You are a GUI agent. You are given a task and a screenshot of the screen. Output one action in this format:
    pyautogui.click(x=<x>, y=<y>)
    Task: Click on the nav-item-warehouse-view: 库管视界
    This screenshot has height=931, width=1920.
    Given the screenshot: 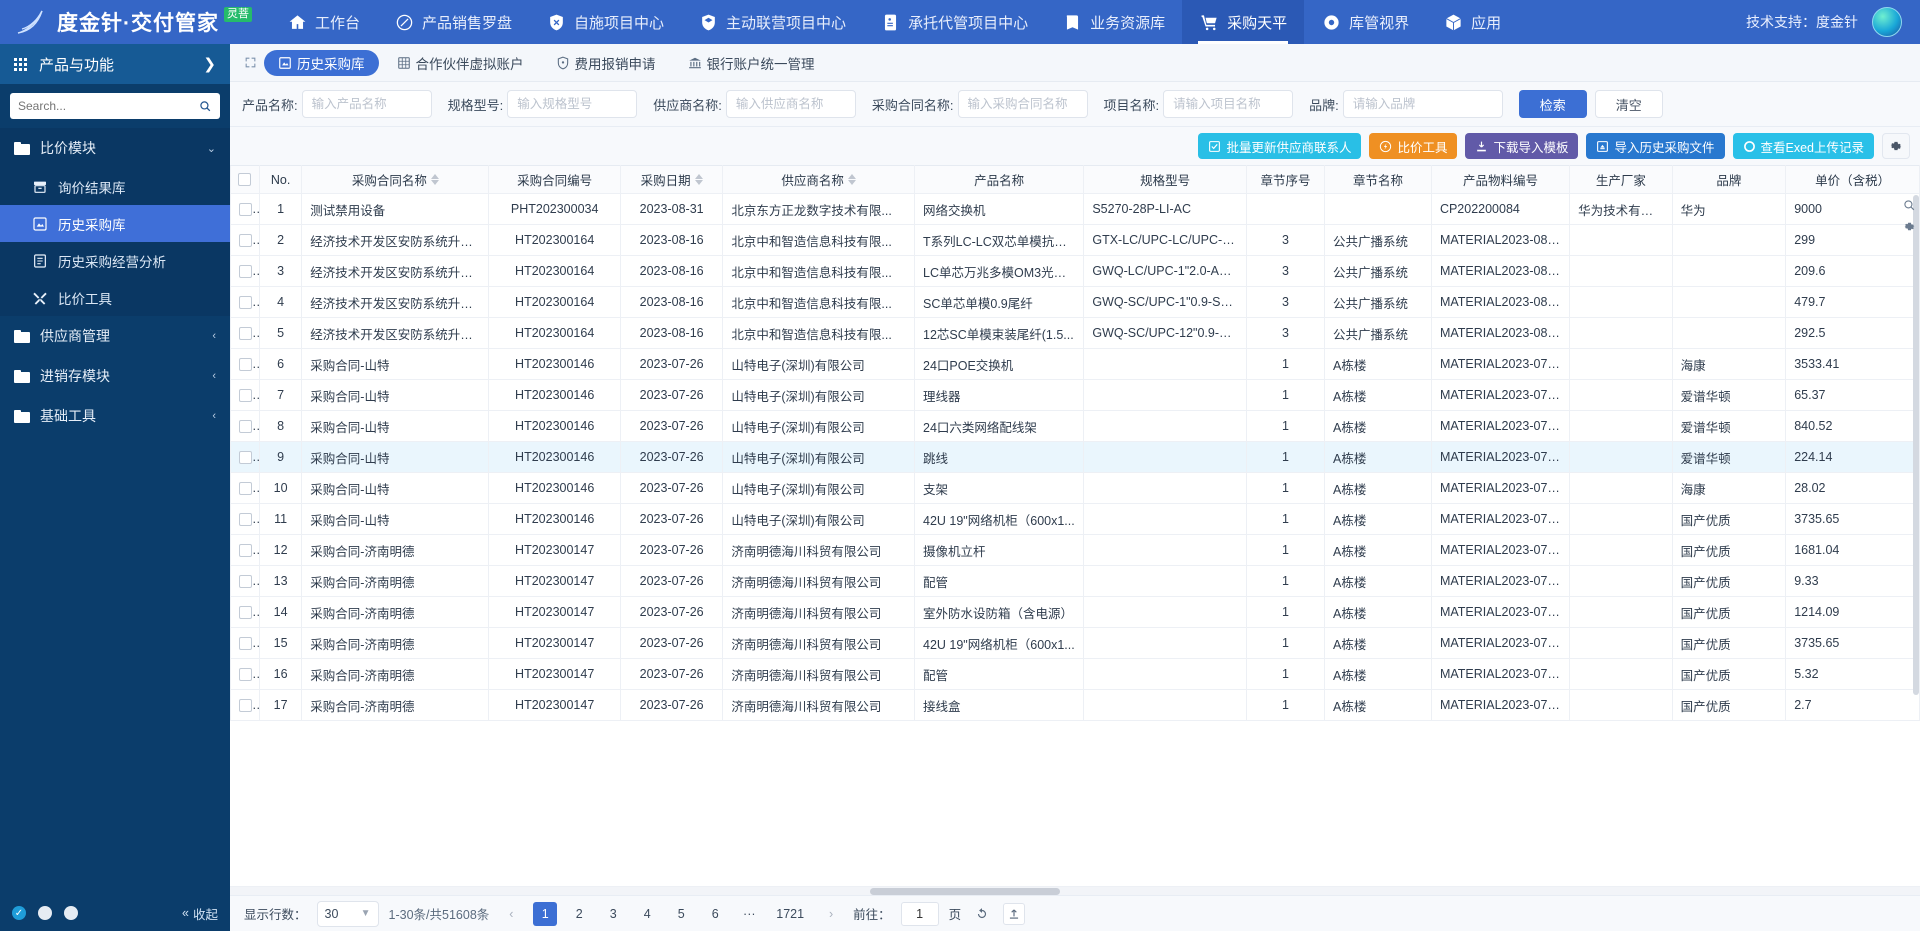 What is the action you would take?
    pyautogui.click(x=1365, y=22)
    